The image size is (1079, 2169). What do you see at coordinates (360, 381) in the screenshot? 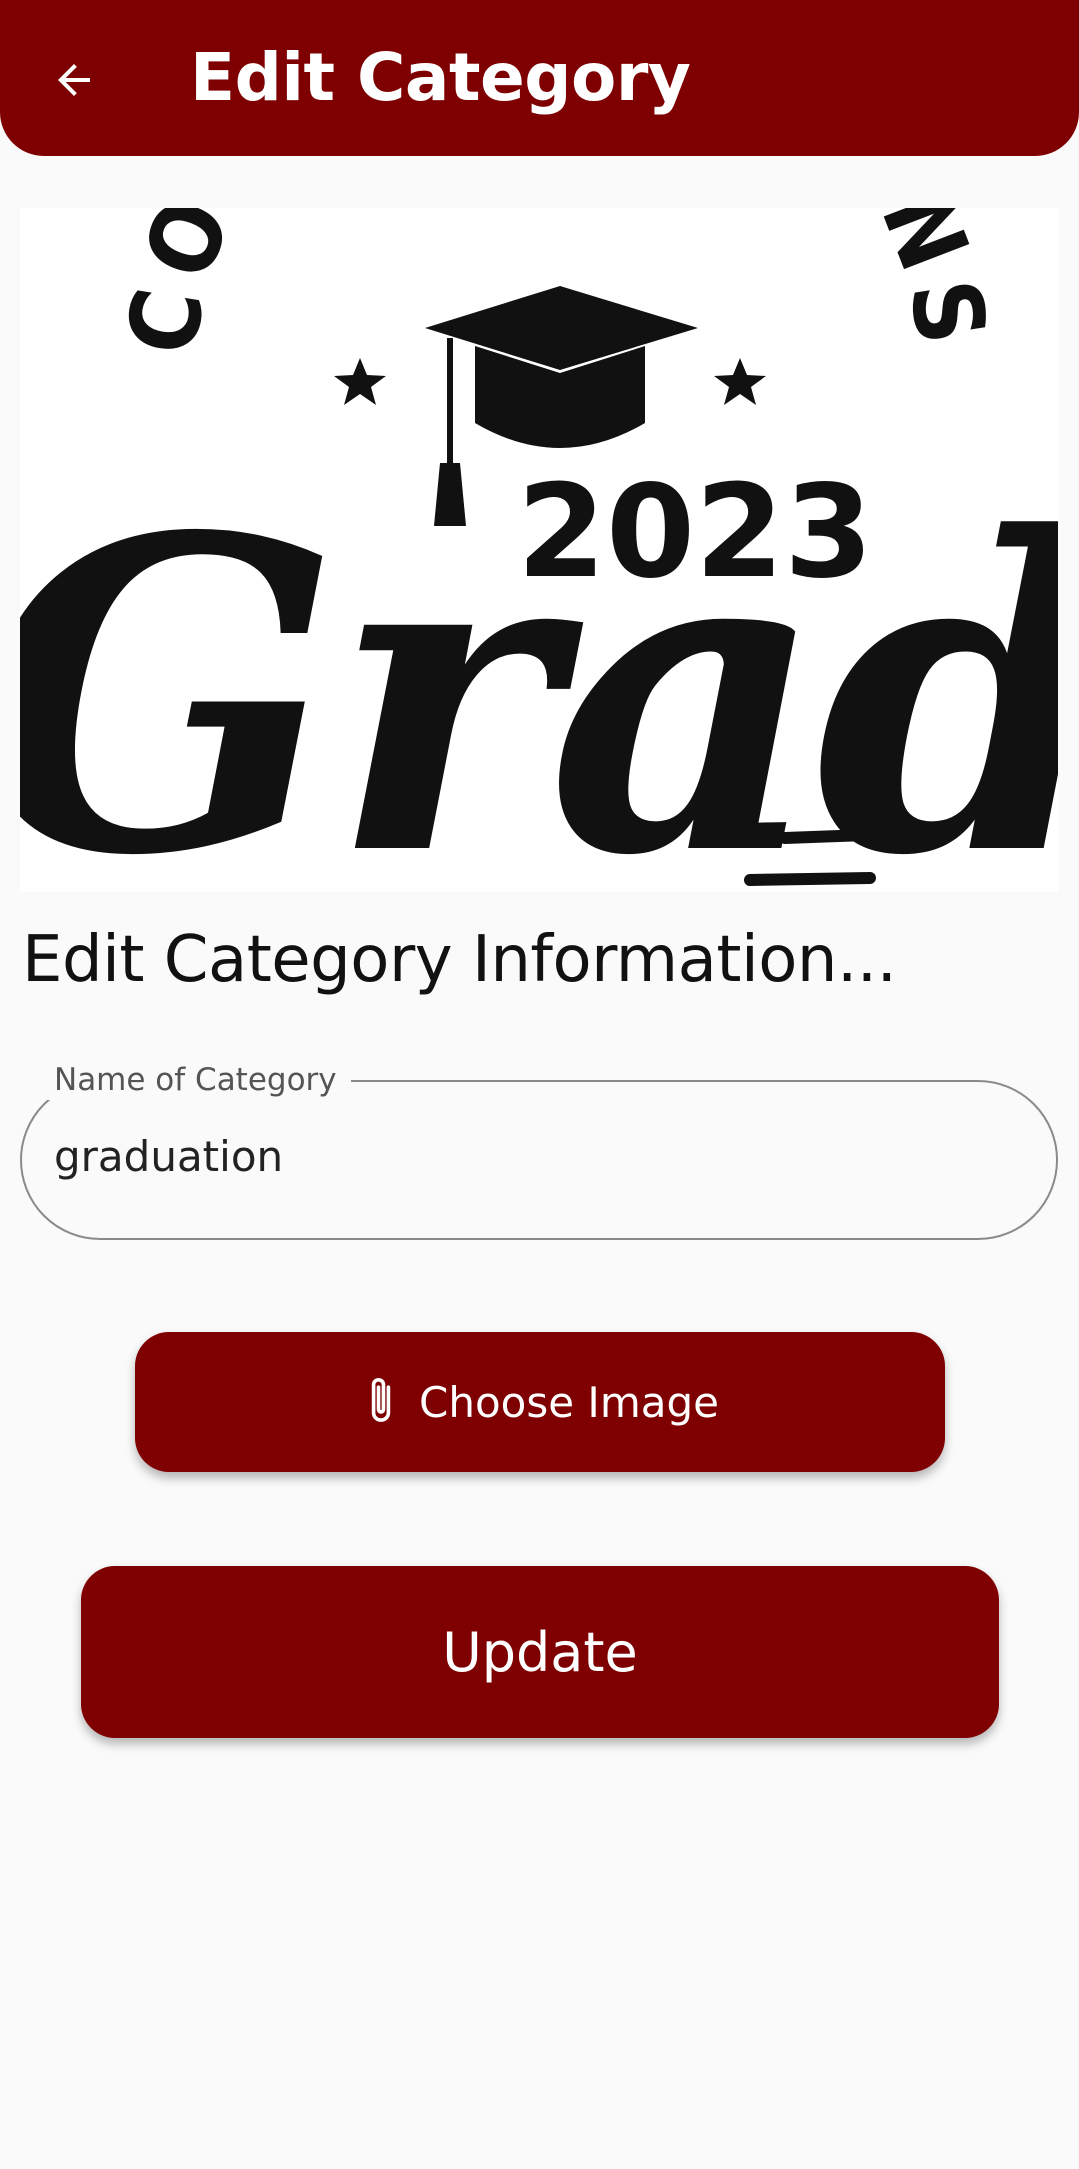
I see `star-left` at bounding box center [360, 381].